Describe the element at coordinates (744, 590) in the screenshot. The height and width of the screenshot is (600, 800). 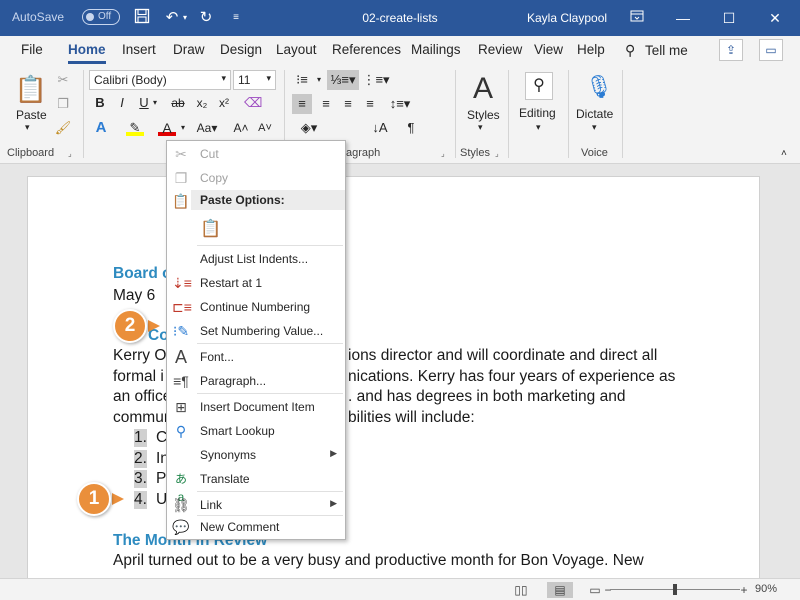
I see `zoom-in-icon: +` at that location.